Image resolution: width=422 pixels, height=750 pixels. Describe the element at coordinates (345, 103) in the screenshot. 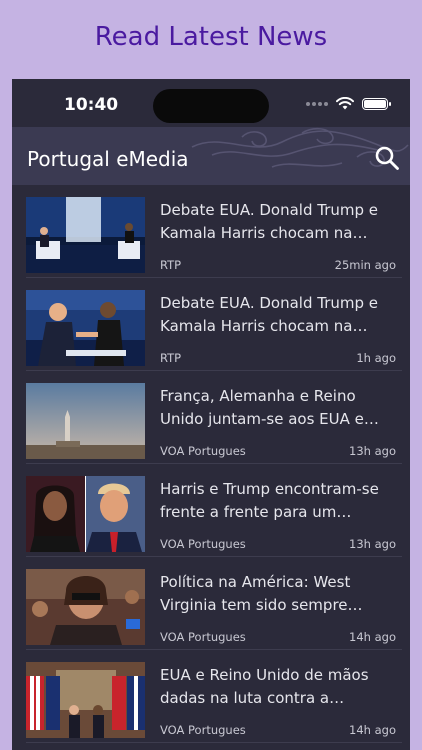

I see `wifi-icon` at that location.